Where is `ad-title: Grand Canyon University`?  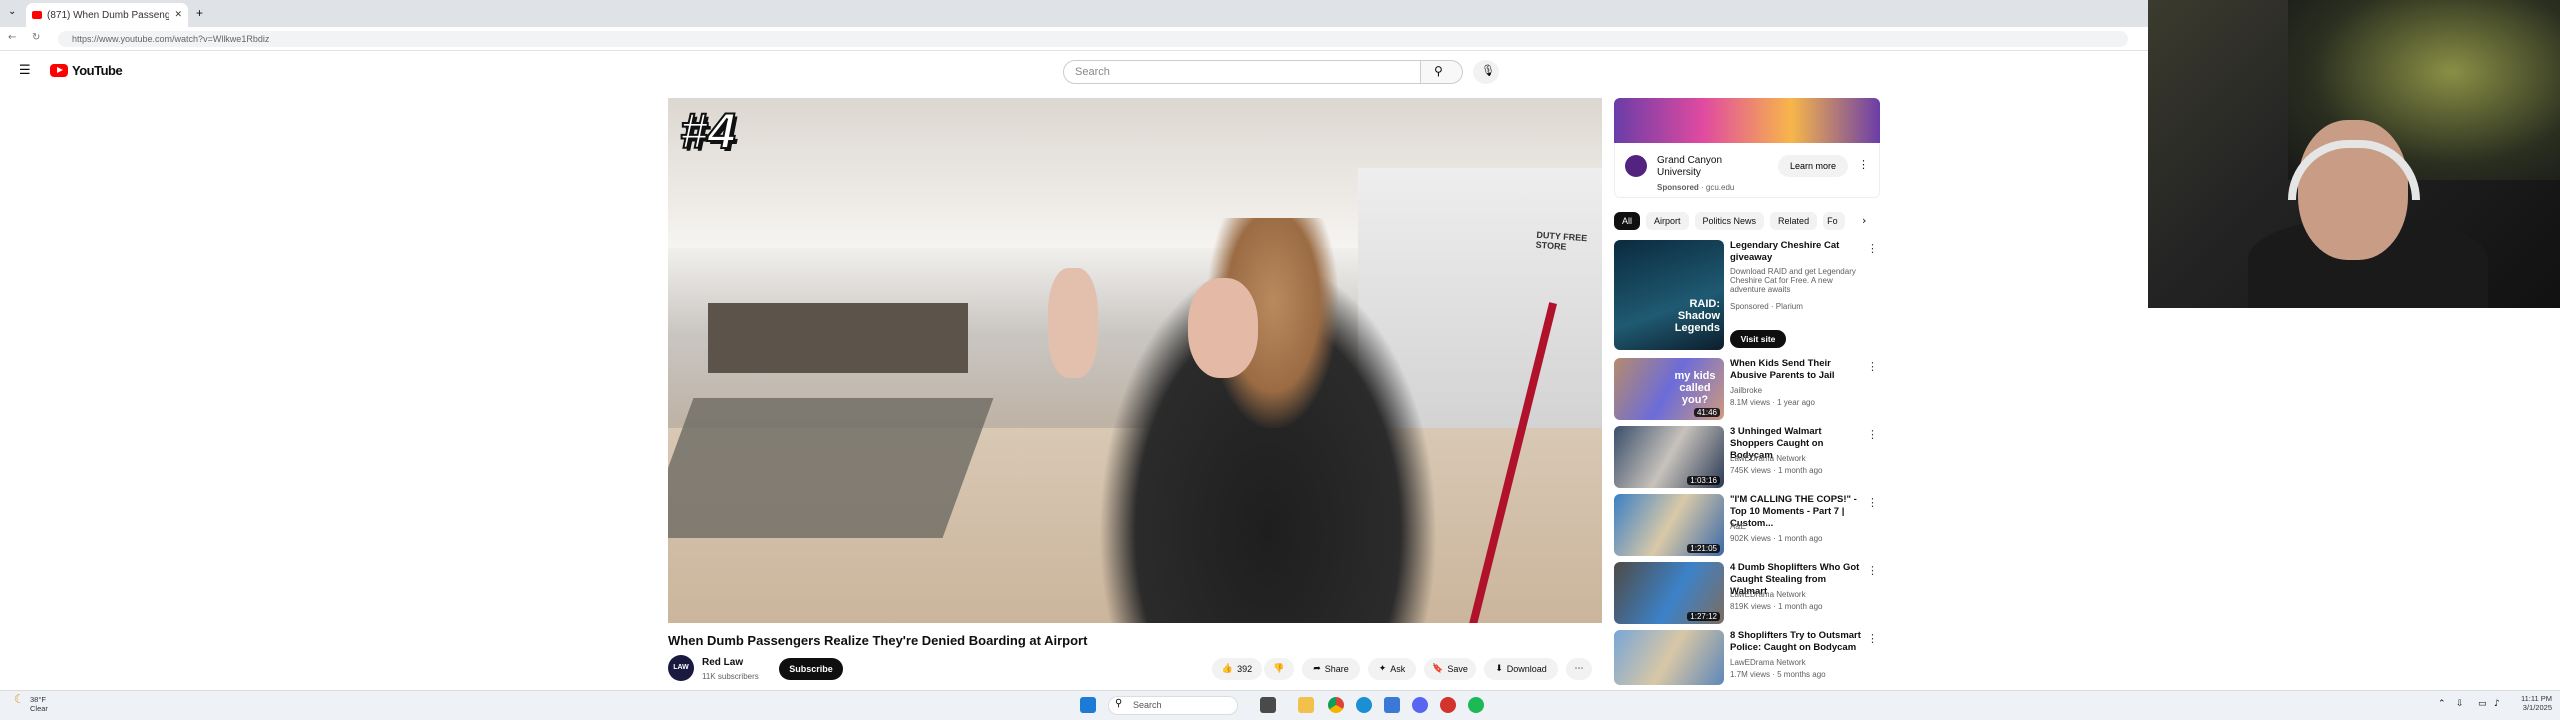
ad-title: Grand Canyon University is located at coordinates (1697, 167).